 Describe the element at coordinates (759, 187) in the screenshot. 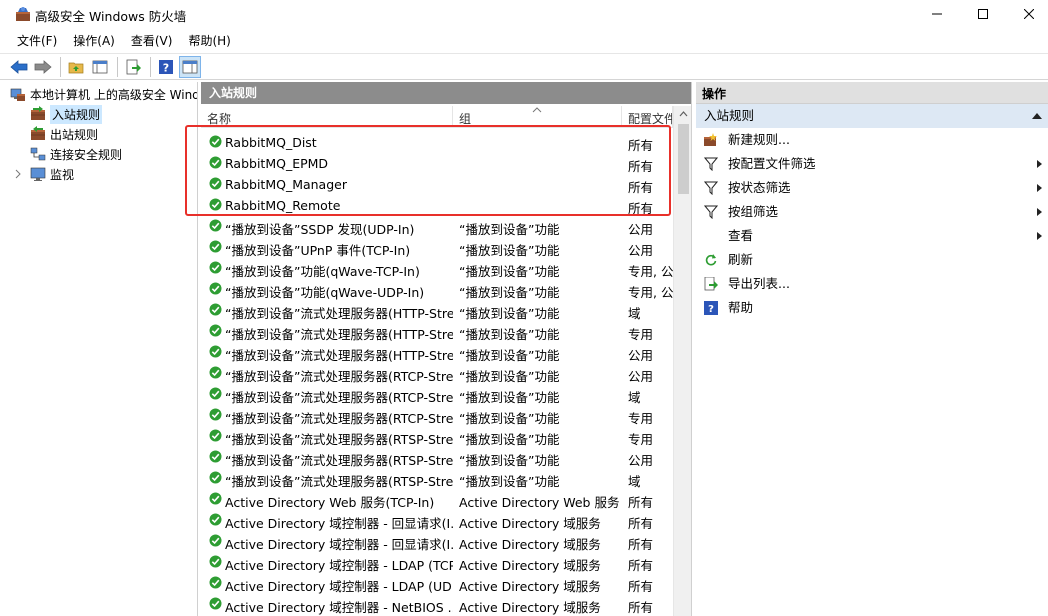

I see `action-label: 按状态筛选` at that location.